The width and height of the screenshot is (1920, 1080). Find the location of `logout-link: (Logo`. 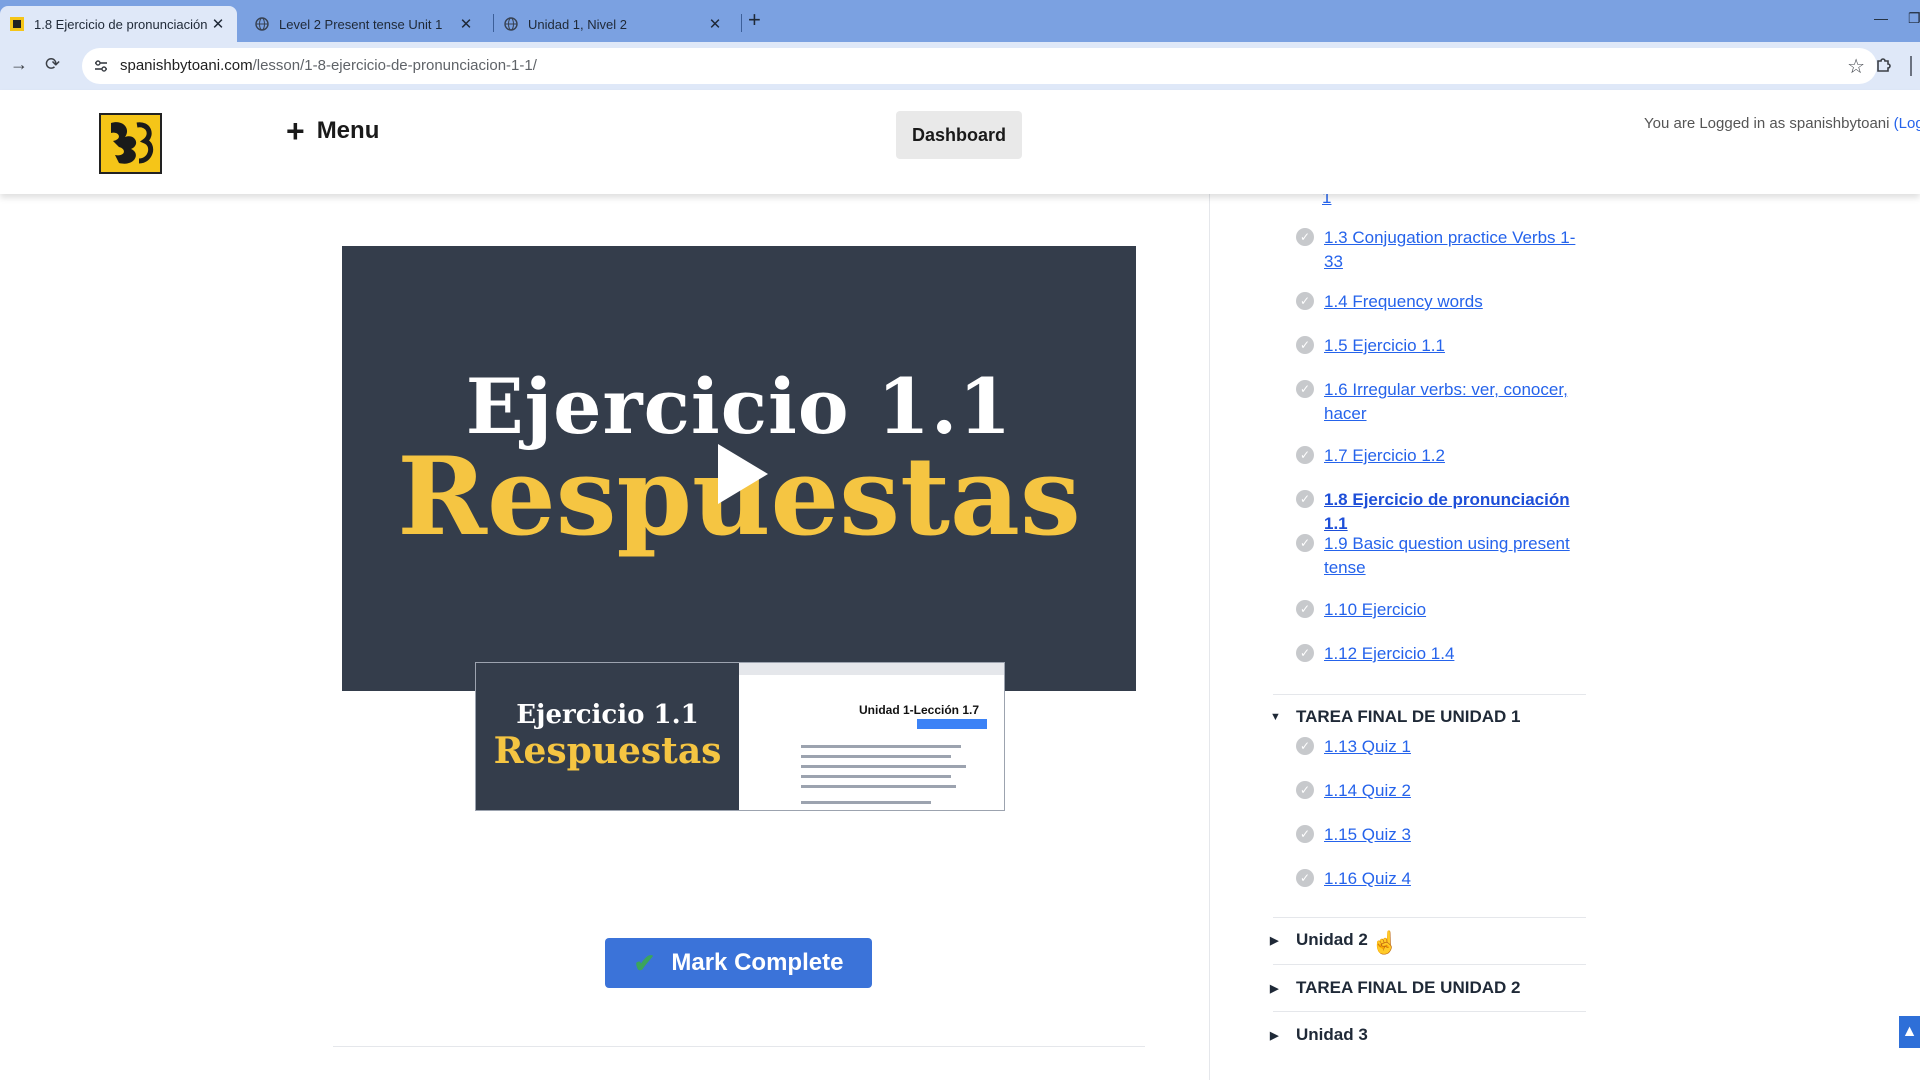

logout-link: (Logo is located at coordinates (1907, 123).